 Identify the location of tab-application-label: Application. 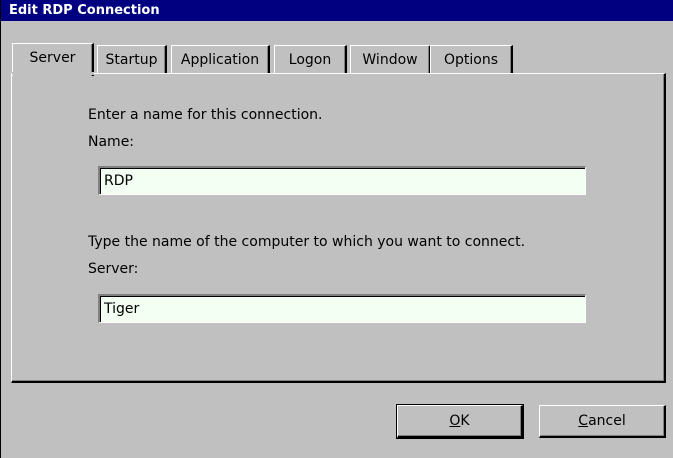
(220, 60).